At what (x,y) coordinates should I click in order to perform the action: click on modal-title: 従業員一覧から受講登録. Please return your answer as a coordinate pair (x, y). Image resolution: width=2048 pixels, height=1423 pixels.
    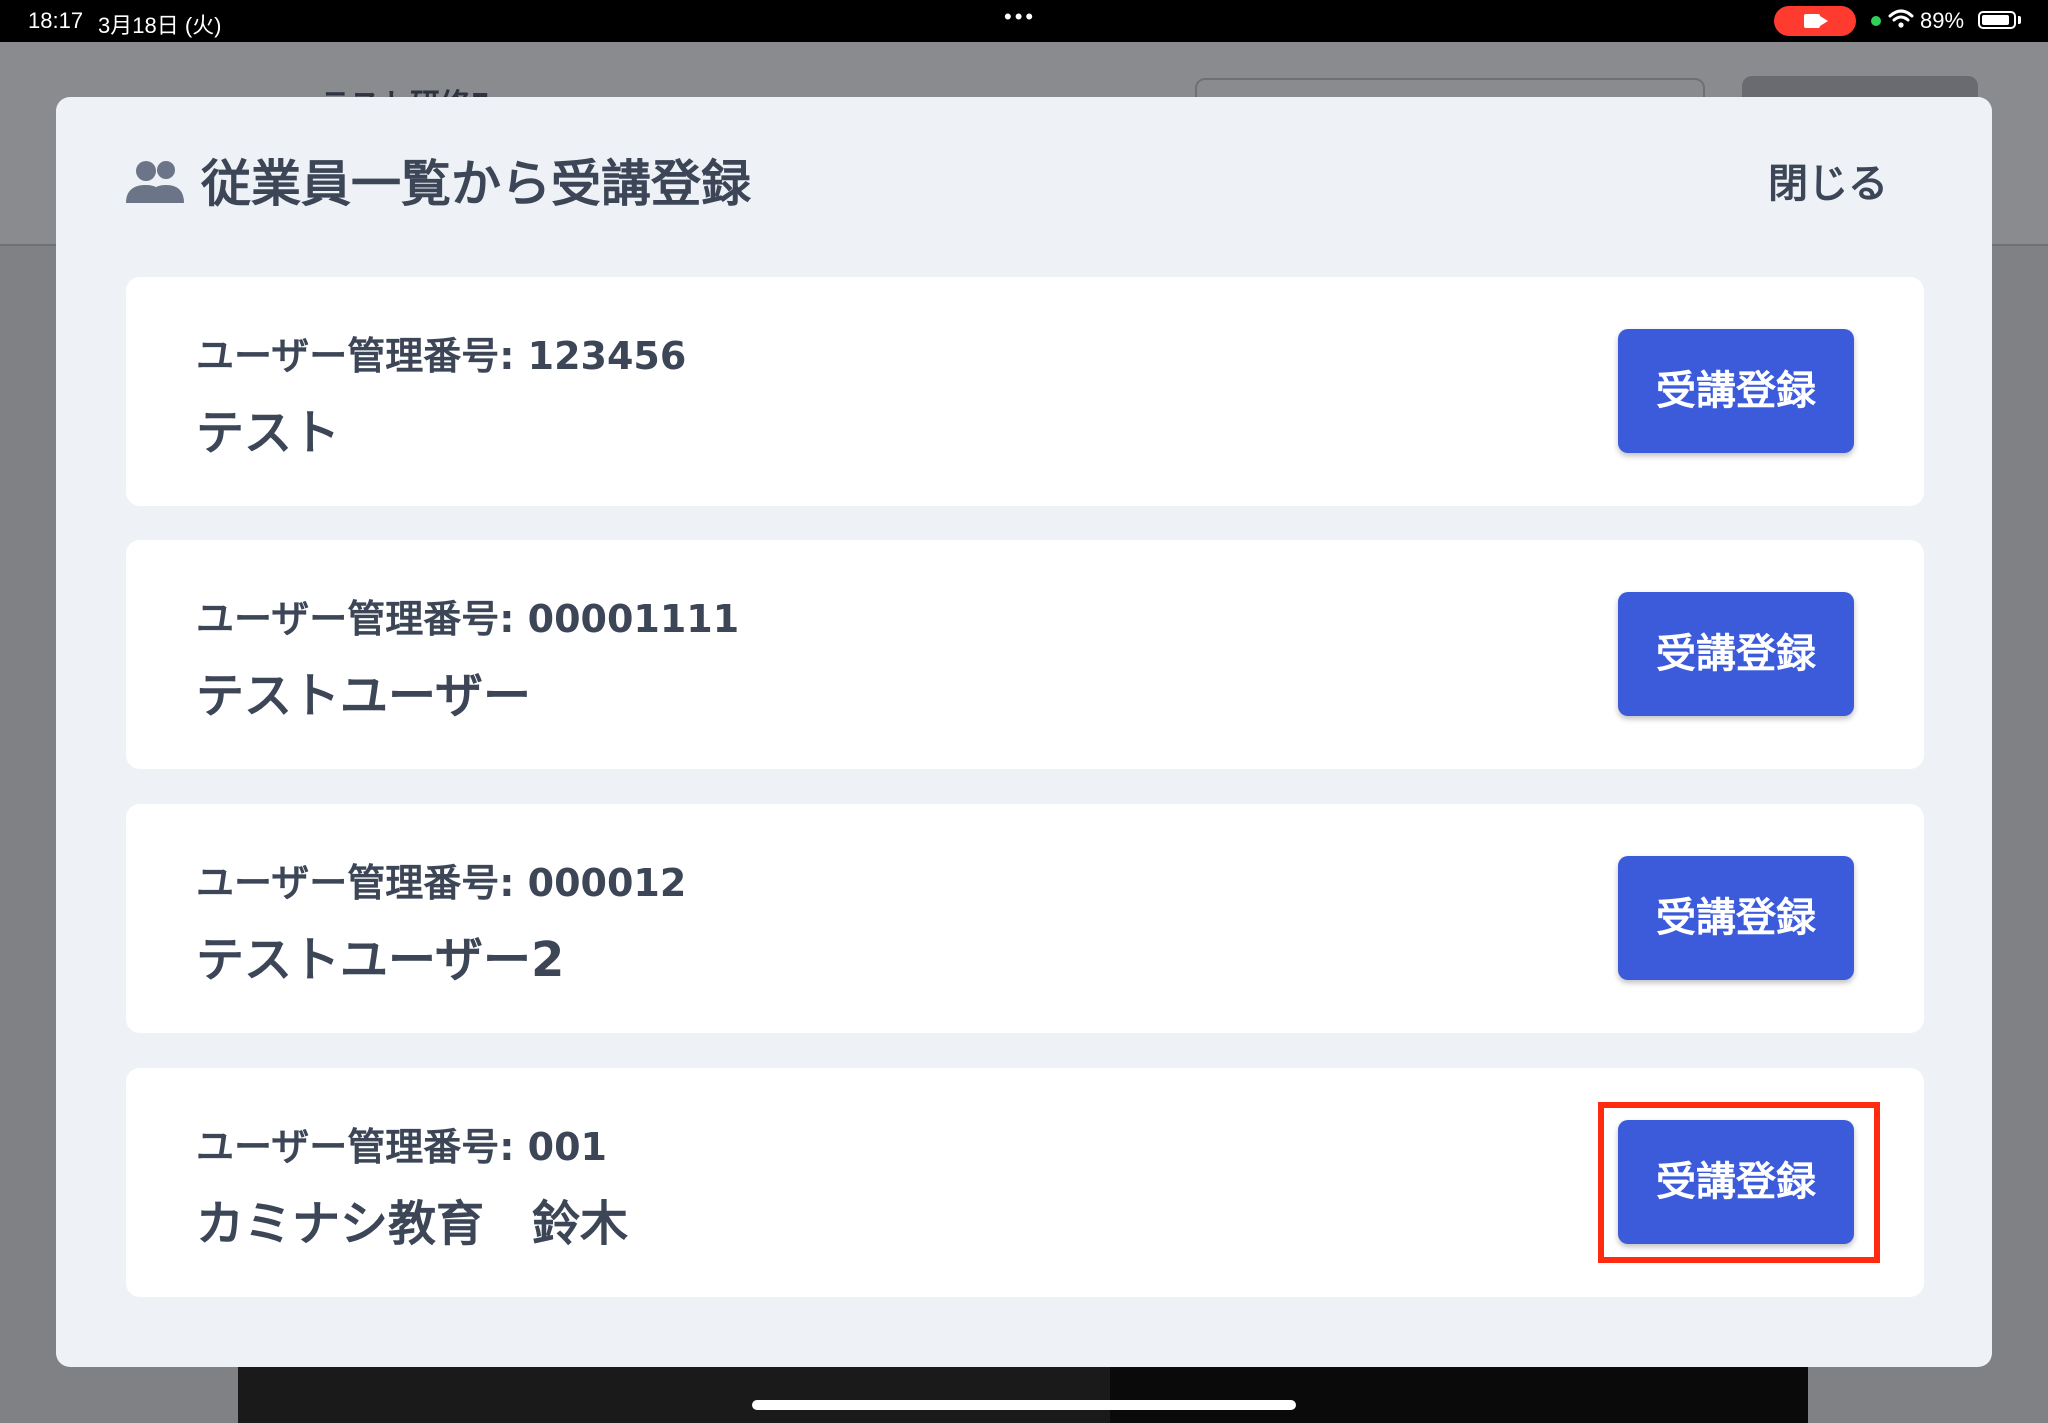
    Looking at the image, I should click on (476, 184).